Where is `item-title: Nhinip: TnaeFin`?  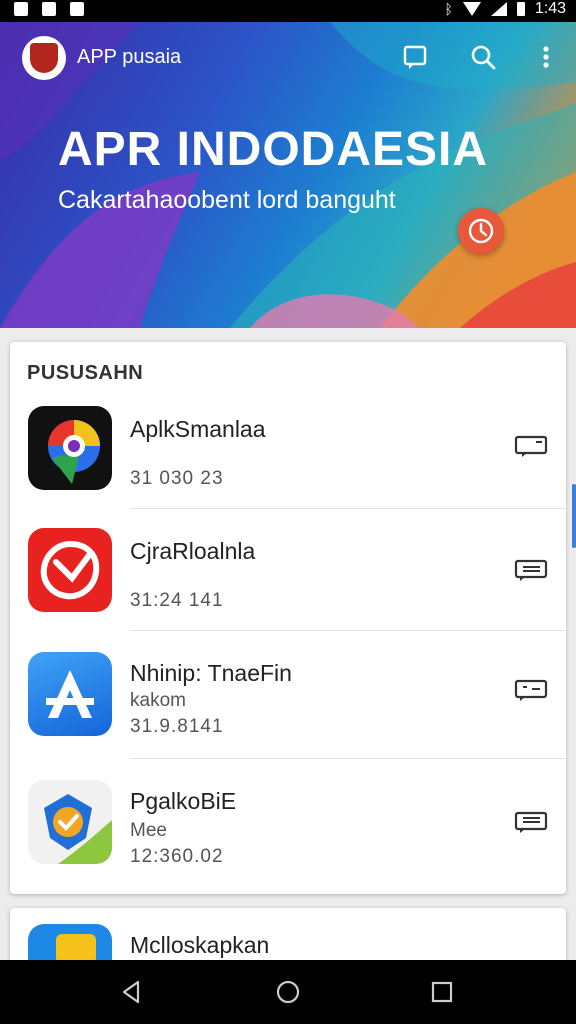 item-title: Nhinip: TnaeFin is located at coordinates (211, 673).